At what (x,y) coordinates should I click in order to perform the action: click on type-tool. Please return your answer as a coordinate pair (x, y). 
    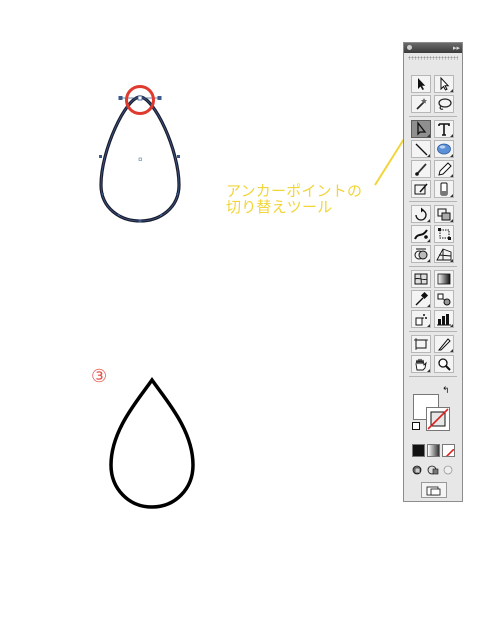
    Looking at the image, I should click on (444, 129).